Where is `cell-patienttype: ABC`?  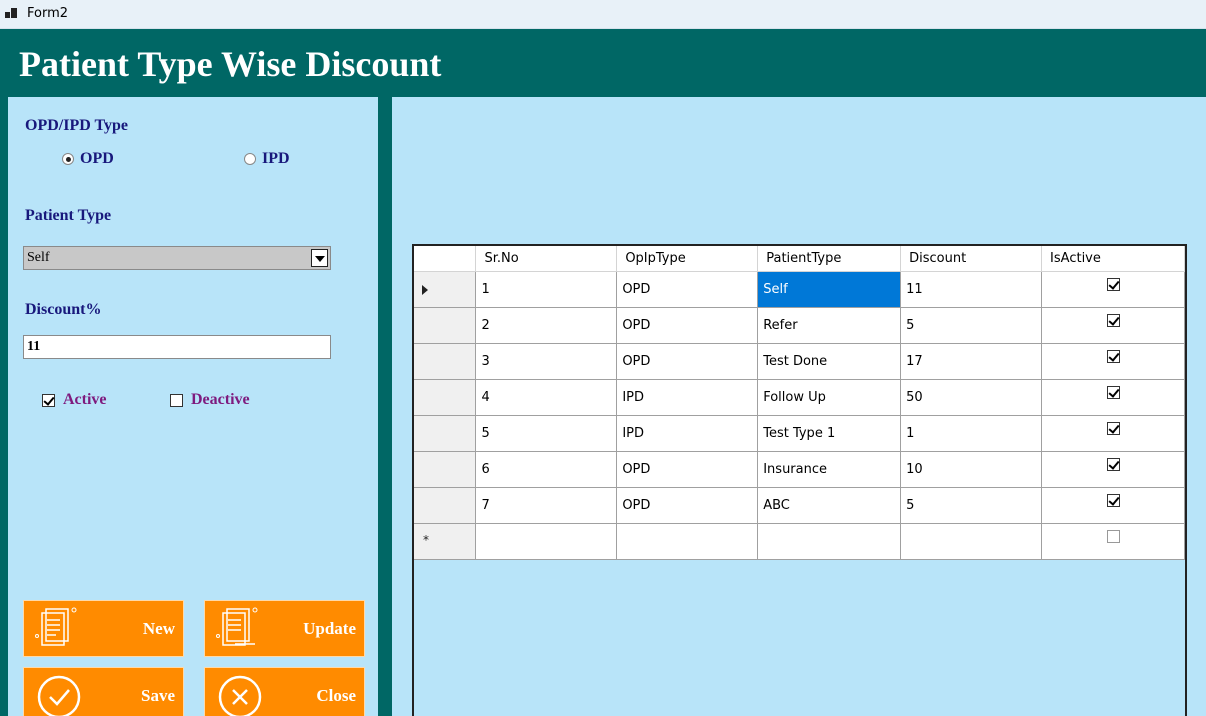 cell-patienttype: ABC is located at coordinates (829, 505).